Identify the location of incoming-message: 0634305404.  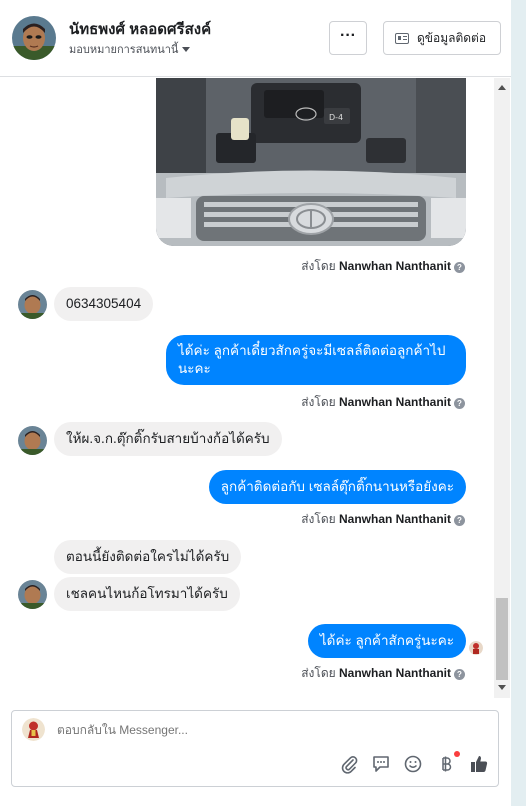
(104, 304).